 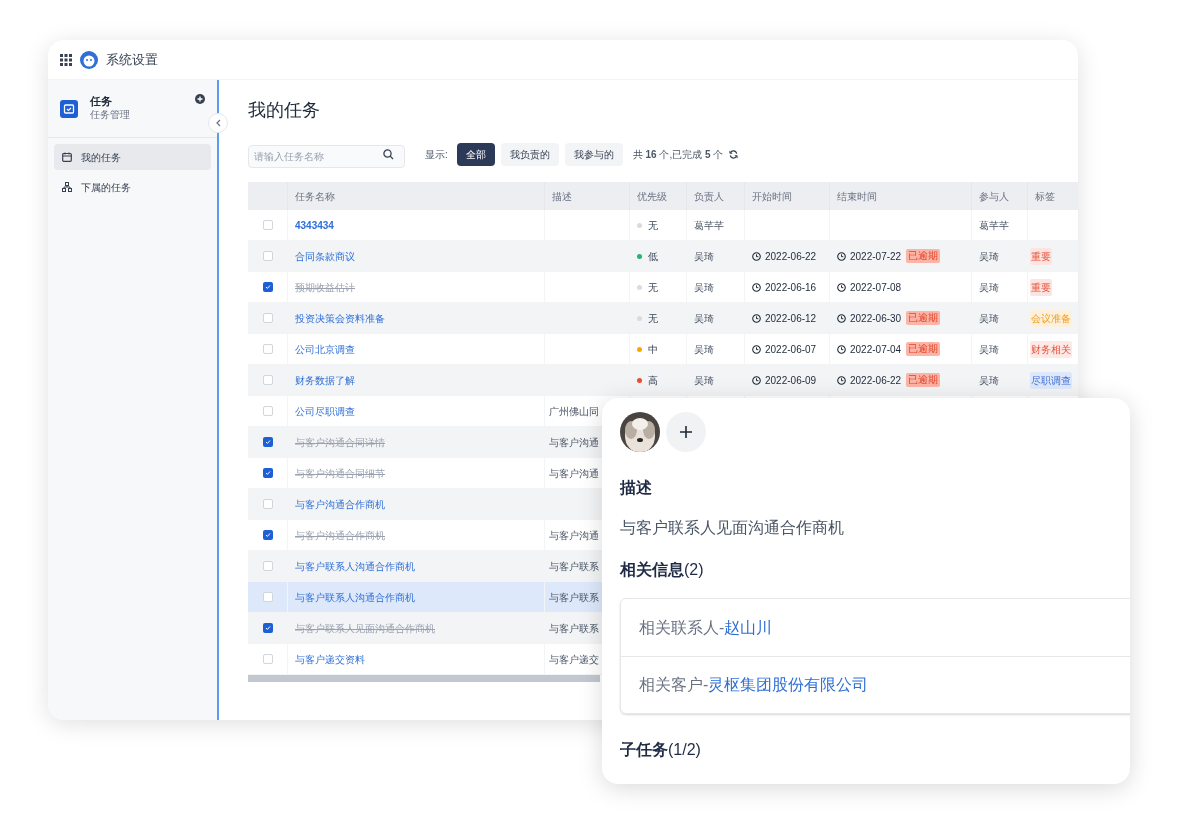 I want to click on sidebar-item: 我的任务, so click(x=132, y=157).